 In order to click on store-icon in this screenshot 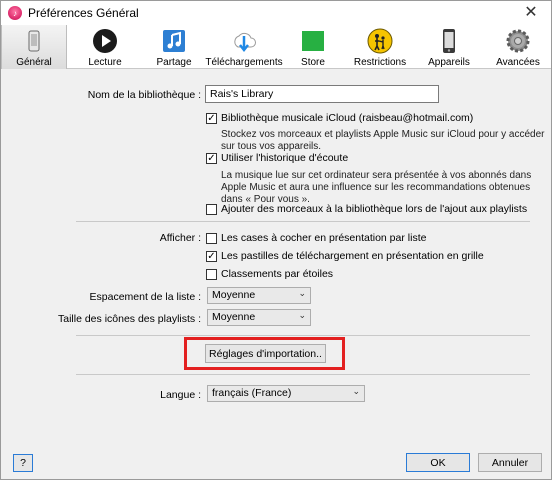, I will do `click(313, 41)`.